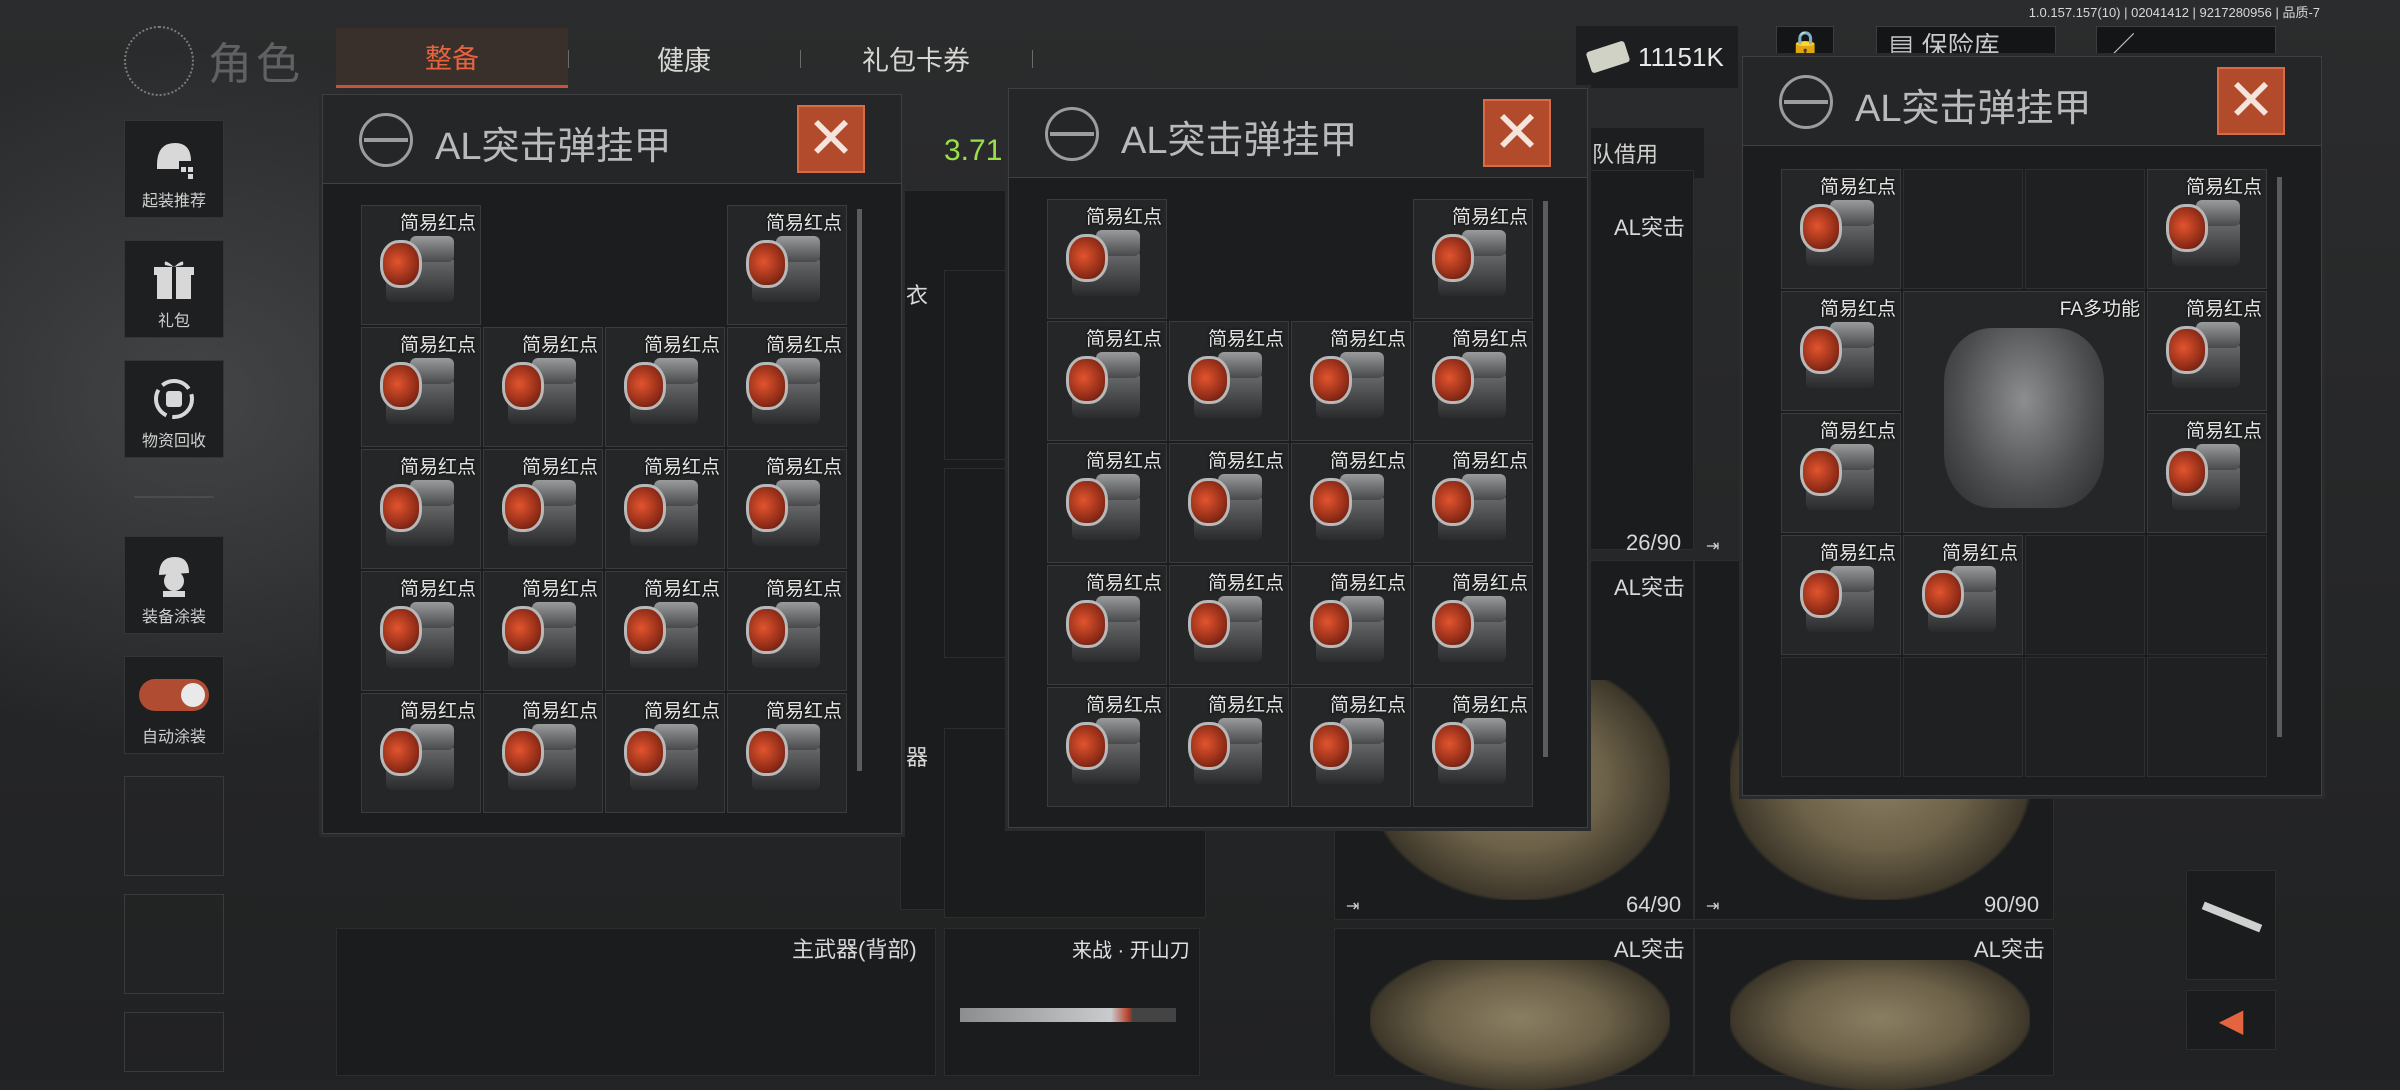 This screenshot has height=1090, width=2400. What do you see at coordinates (1608, 57) in the screenshot?
I see `cash-icon` at bounding box center [1608, 57].